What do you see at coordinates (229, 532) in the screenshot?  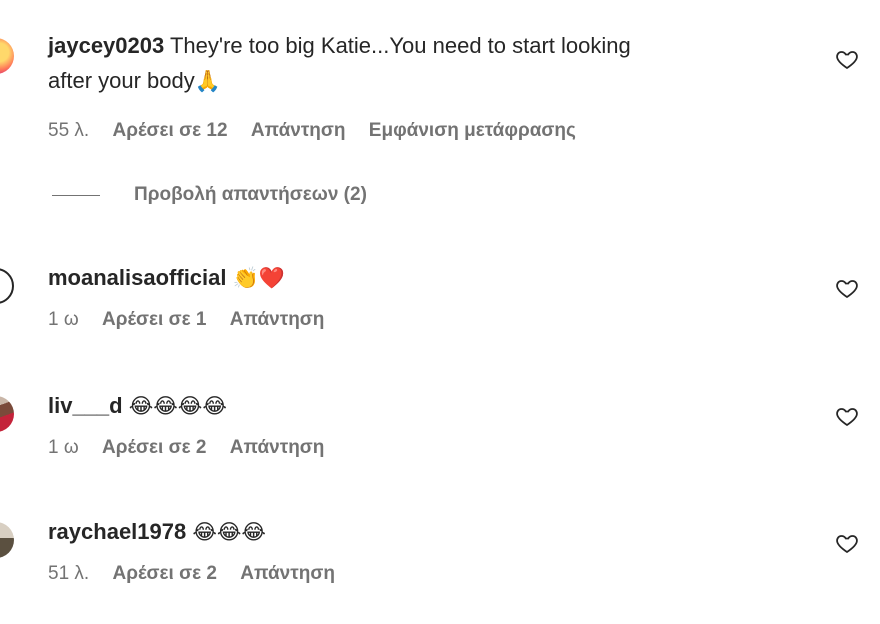 I see `comment-emoji: 😂😂😂` at bounding box center [229, 532].